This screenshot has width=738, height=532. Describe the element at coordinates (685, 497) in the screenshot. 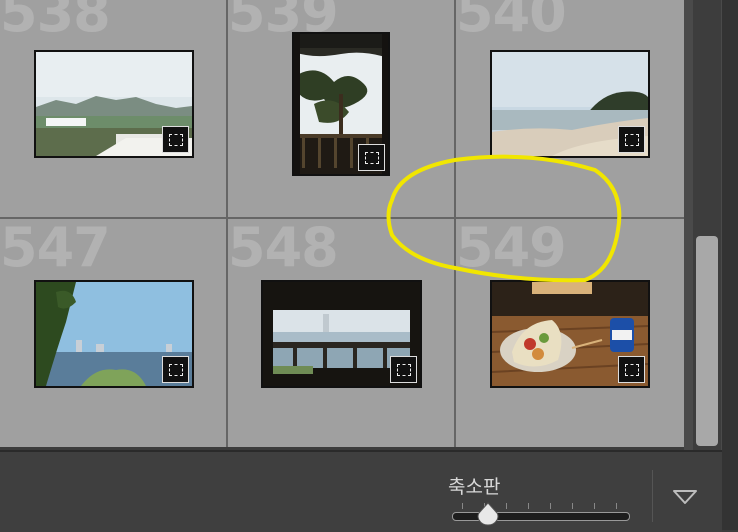

I see `triangle-down-icon` at that location.